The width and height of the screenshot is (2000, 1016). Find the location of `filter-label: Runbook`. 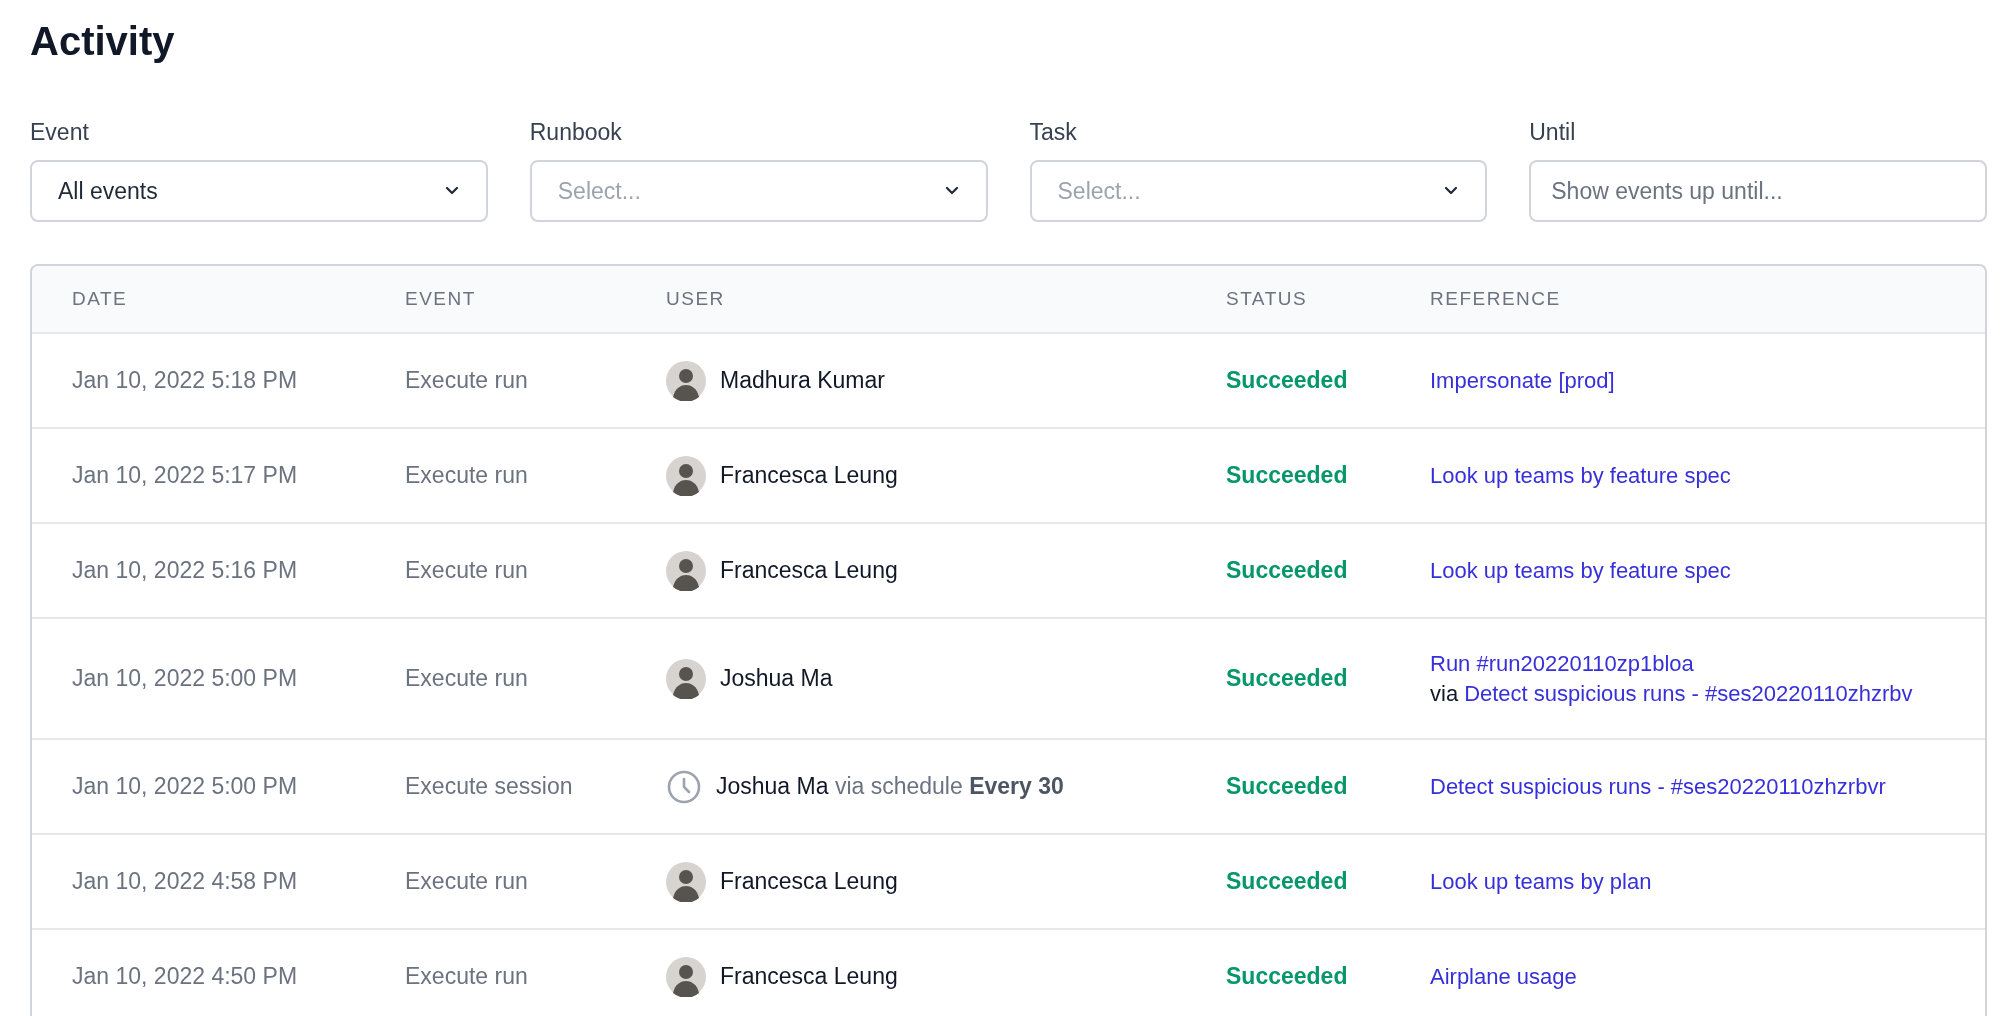

filter-label: Runbook is located at coordinates (575, 132).